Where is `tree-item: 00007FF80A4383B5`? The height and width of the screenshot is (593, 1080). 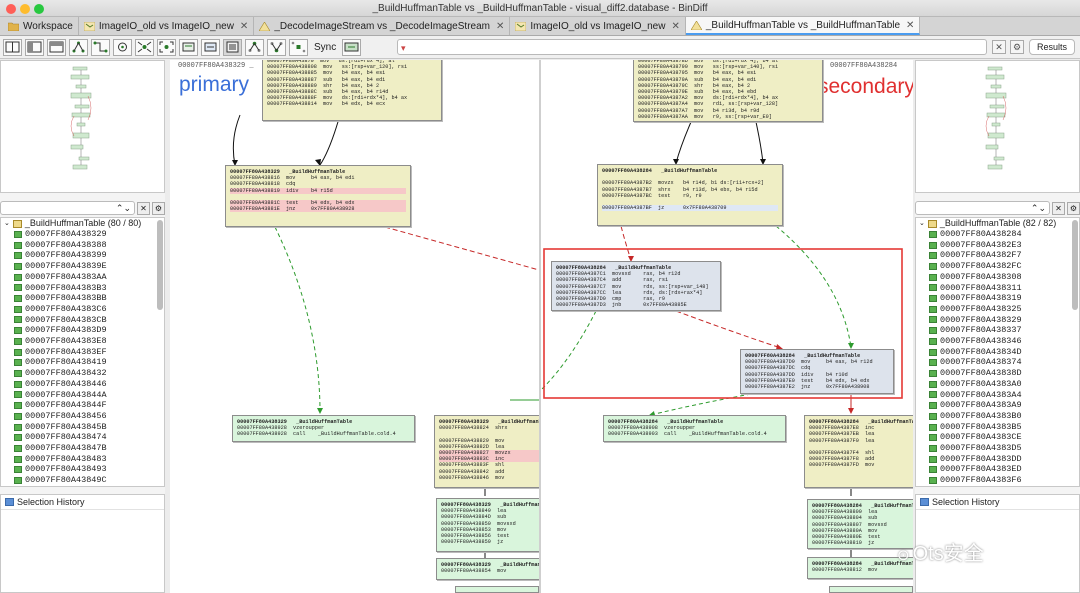 tree-item: 00007FF80A4383B5 is located at coordinates (997, 427).